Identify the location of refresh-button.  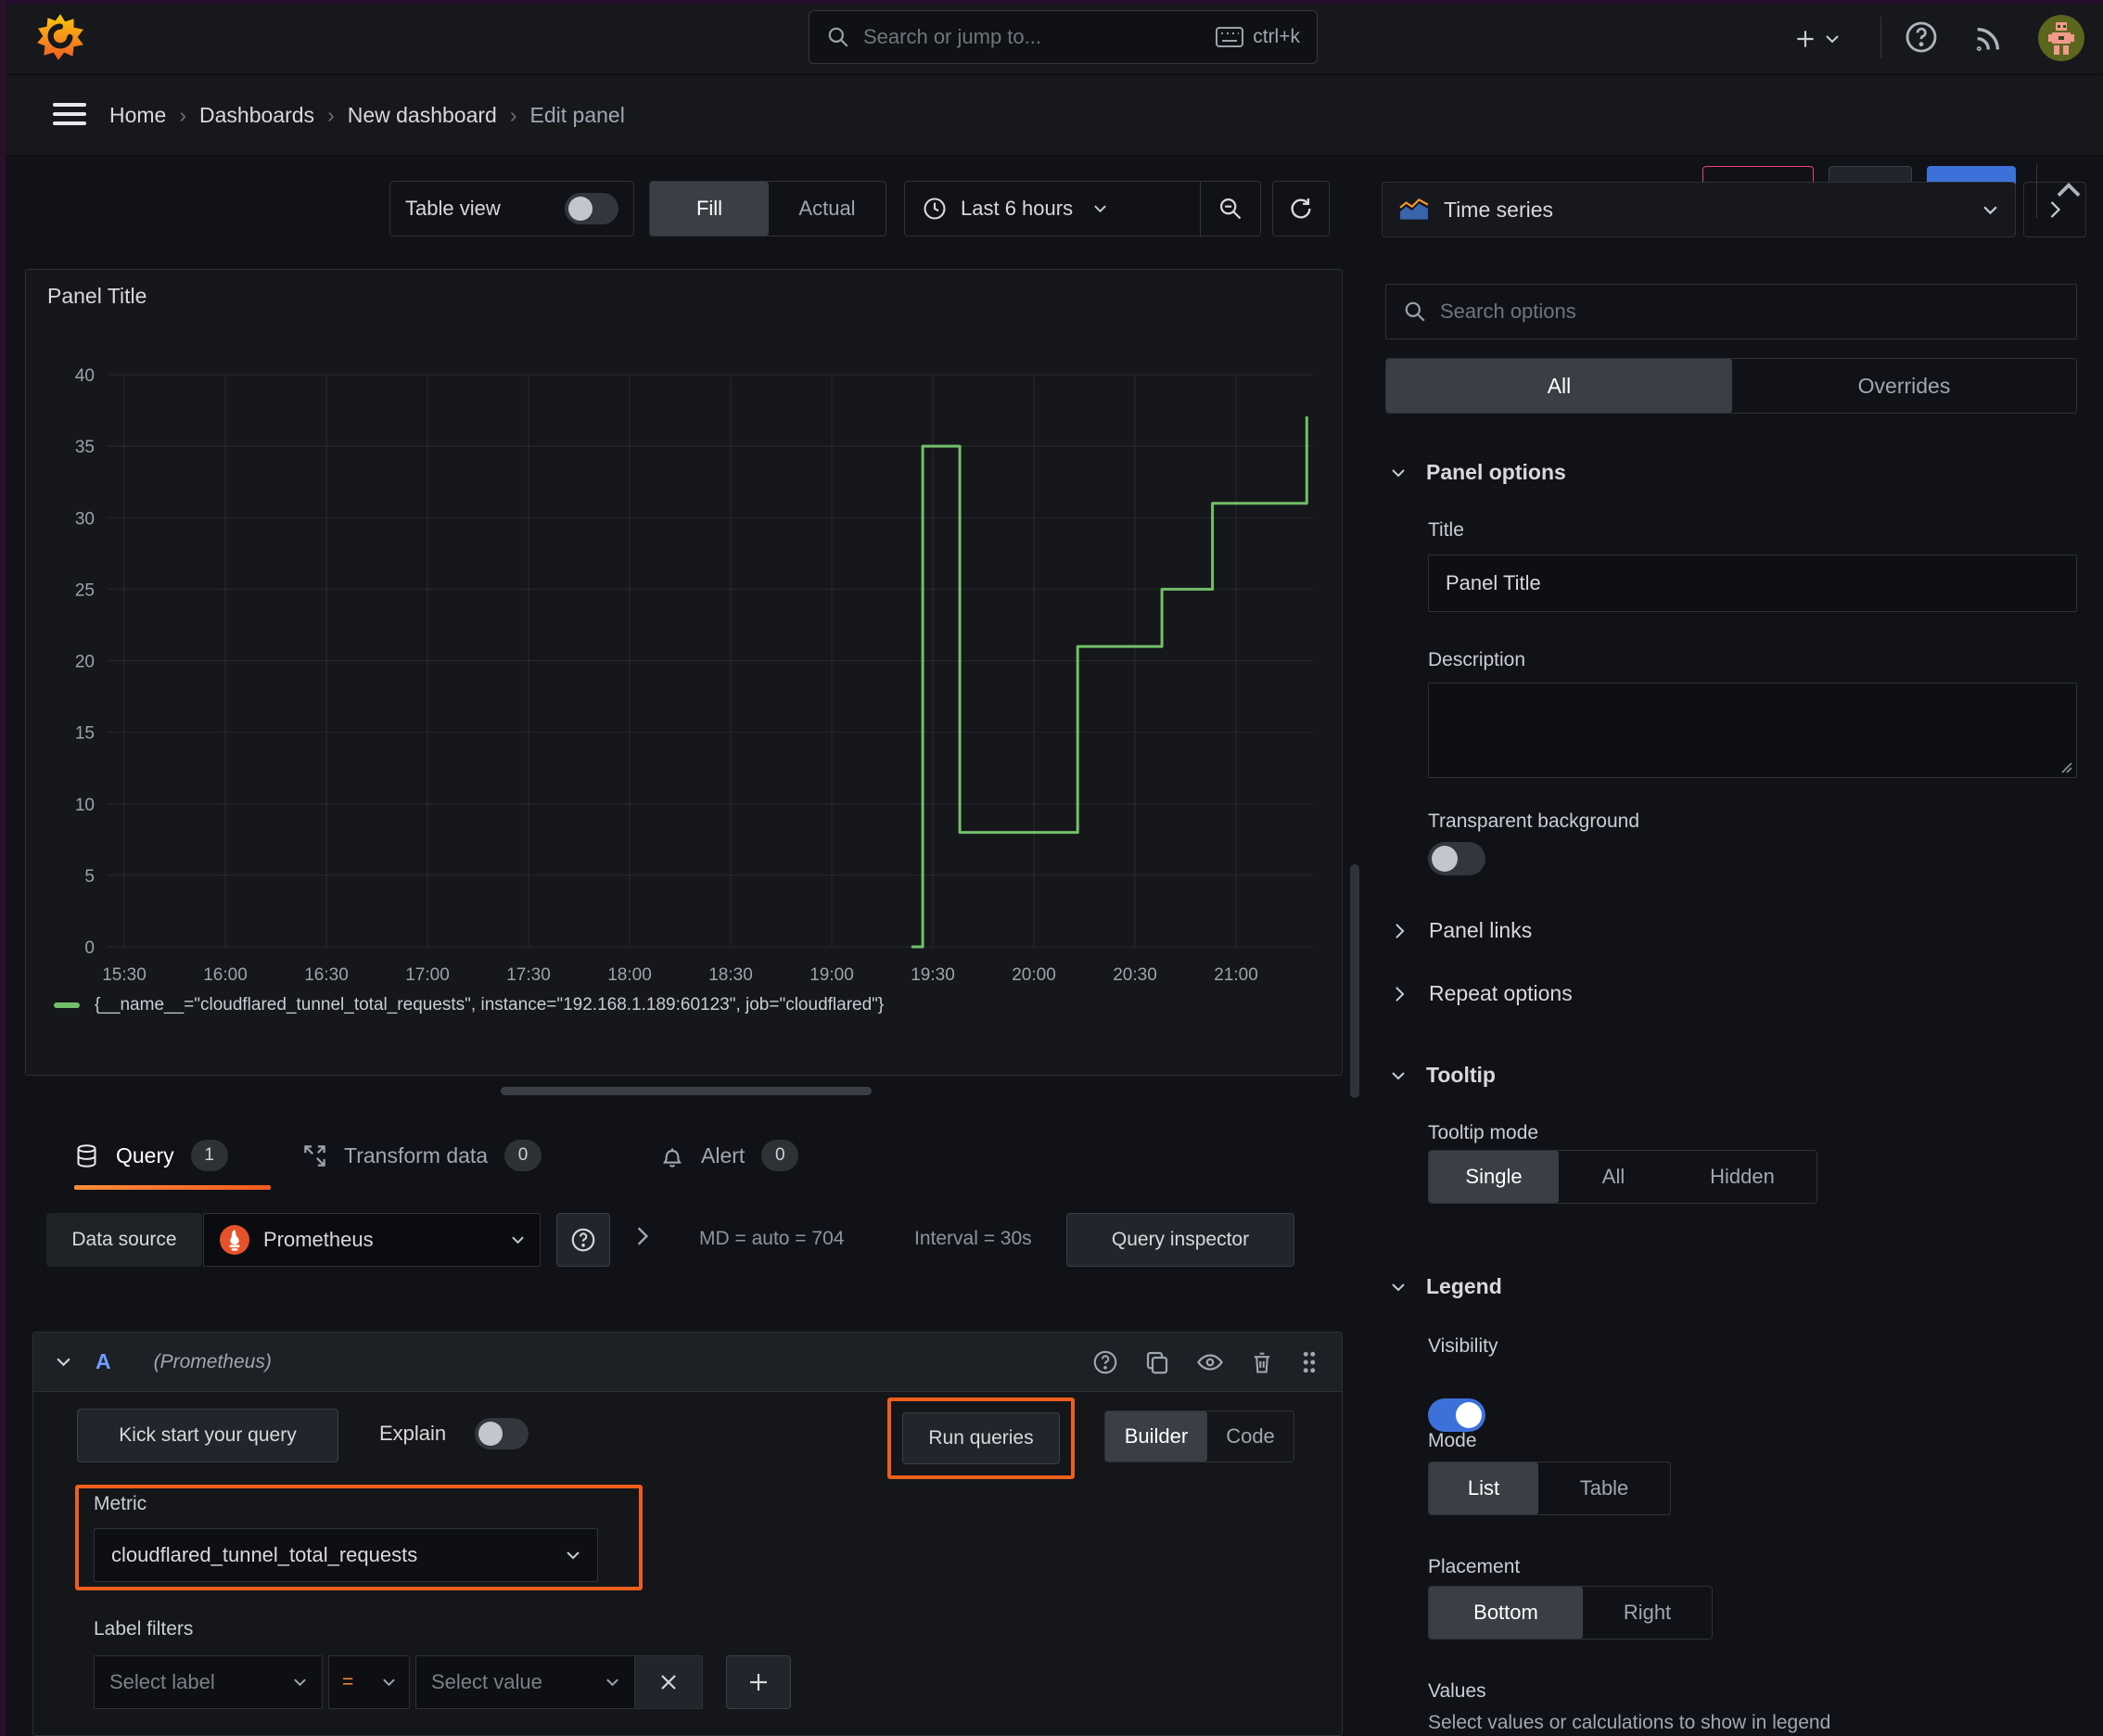
(1301, 208).